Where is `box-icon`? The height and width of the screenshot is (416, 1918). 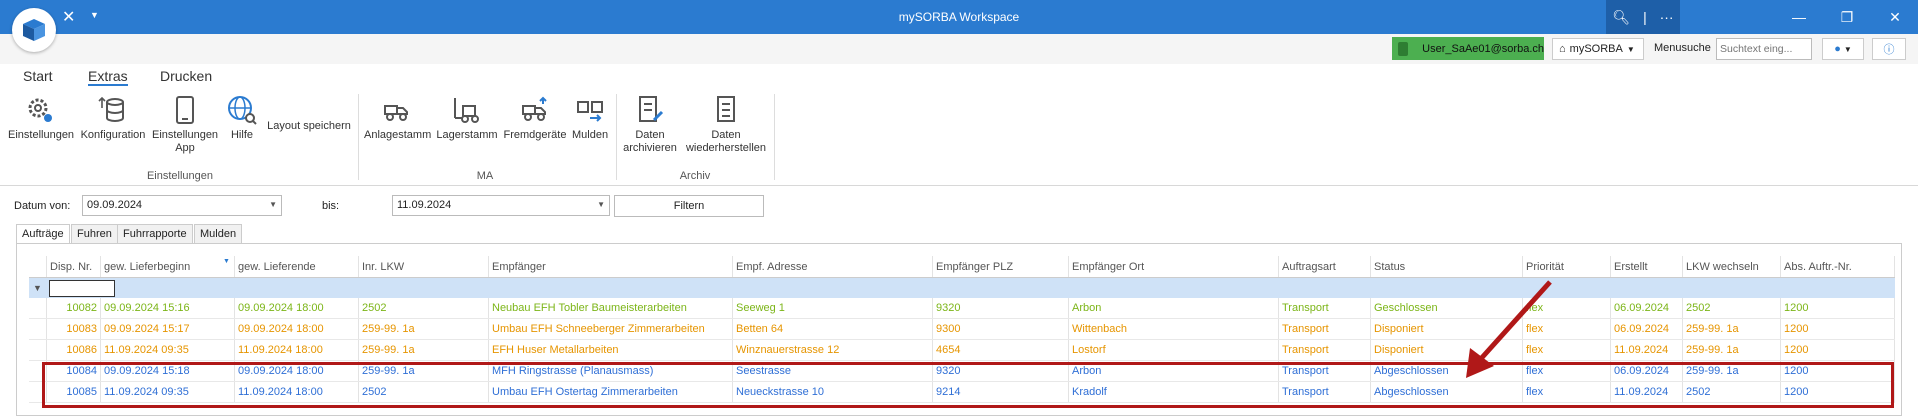
box-icon is located at coordinates (34, 30).